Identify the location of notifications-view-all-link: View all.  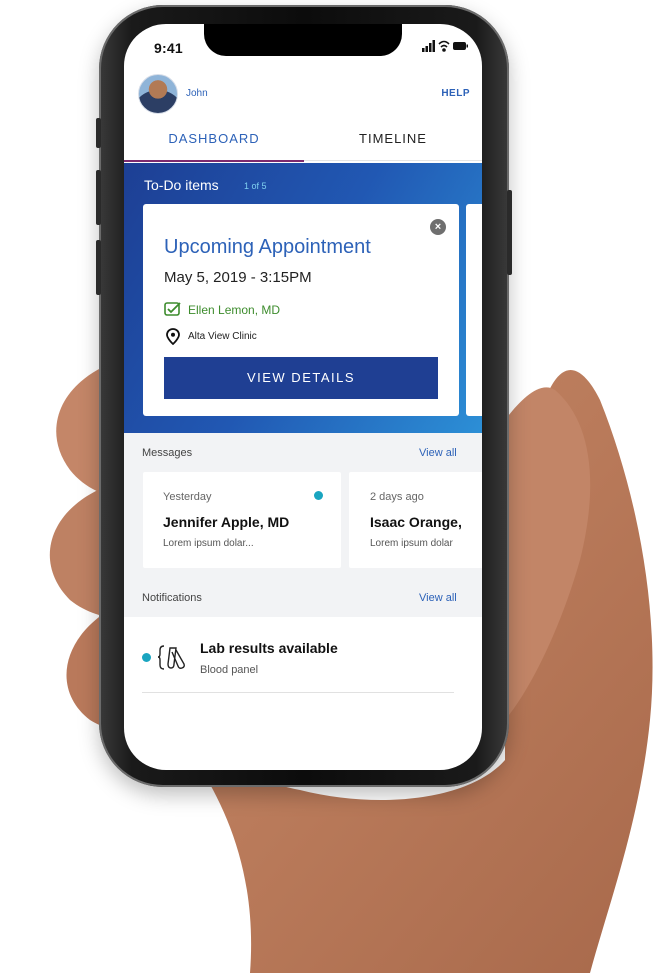
(438, 598).